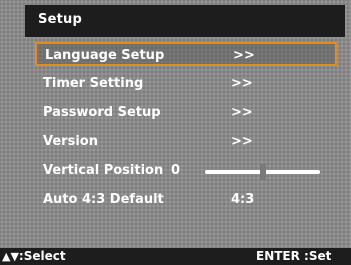  I want to click on menu-item-label: Auto 4:3 Default, so click(103, 199).